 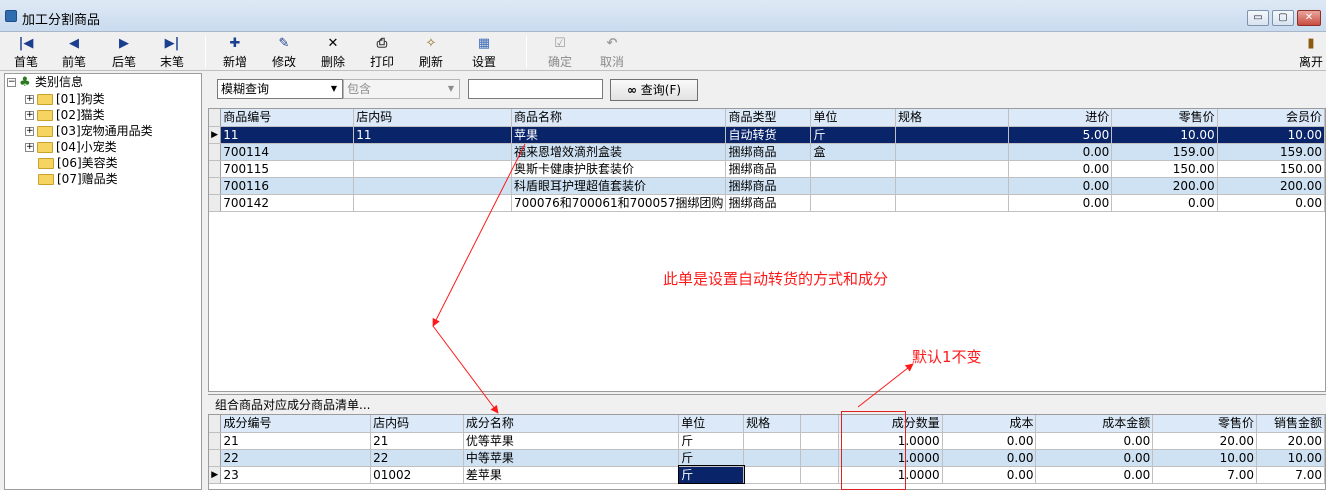 I want to click on table-row: 21 21 优等苹果斤 1.0000 0.00 0.00 20.00 20.00, so click(x=767, y=441).